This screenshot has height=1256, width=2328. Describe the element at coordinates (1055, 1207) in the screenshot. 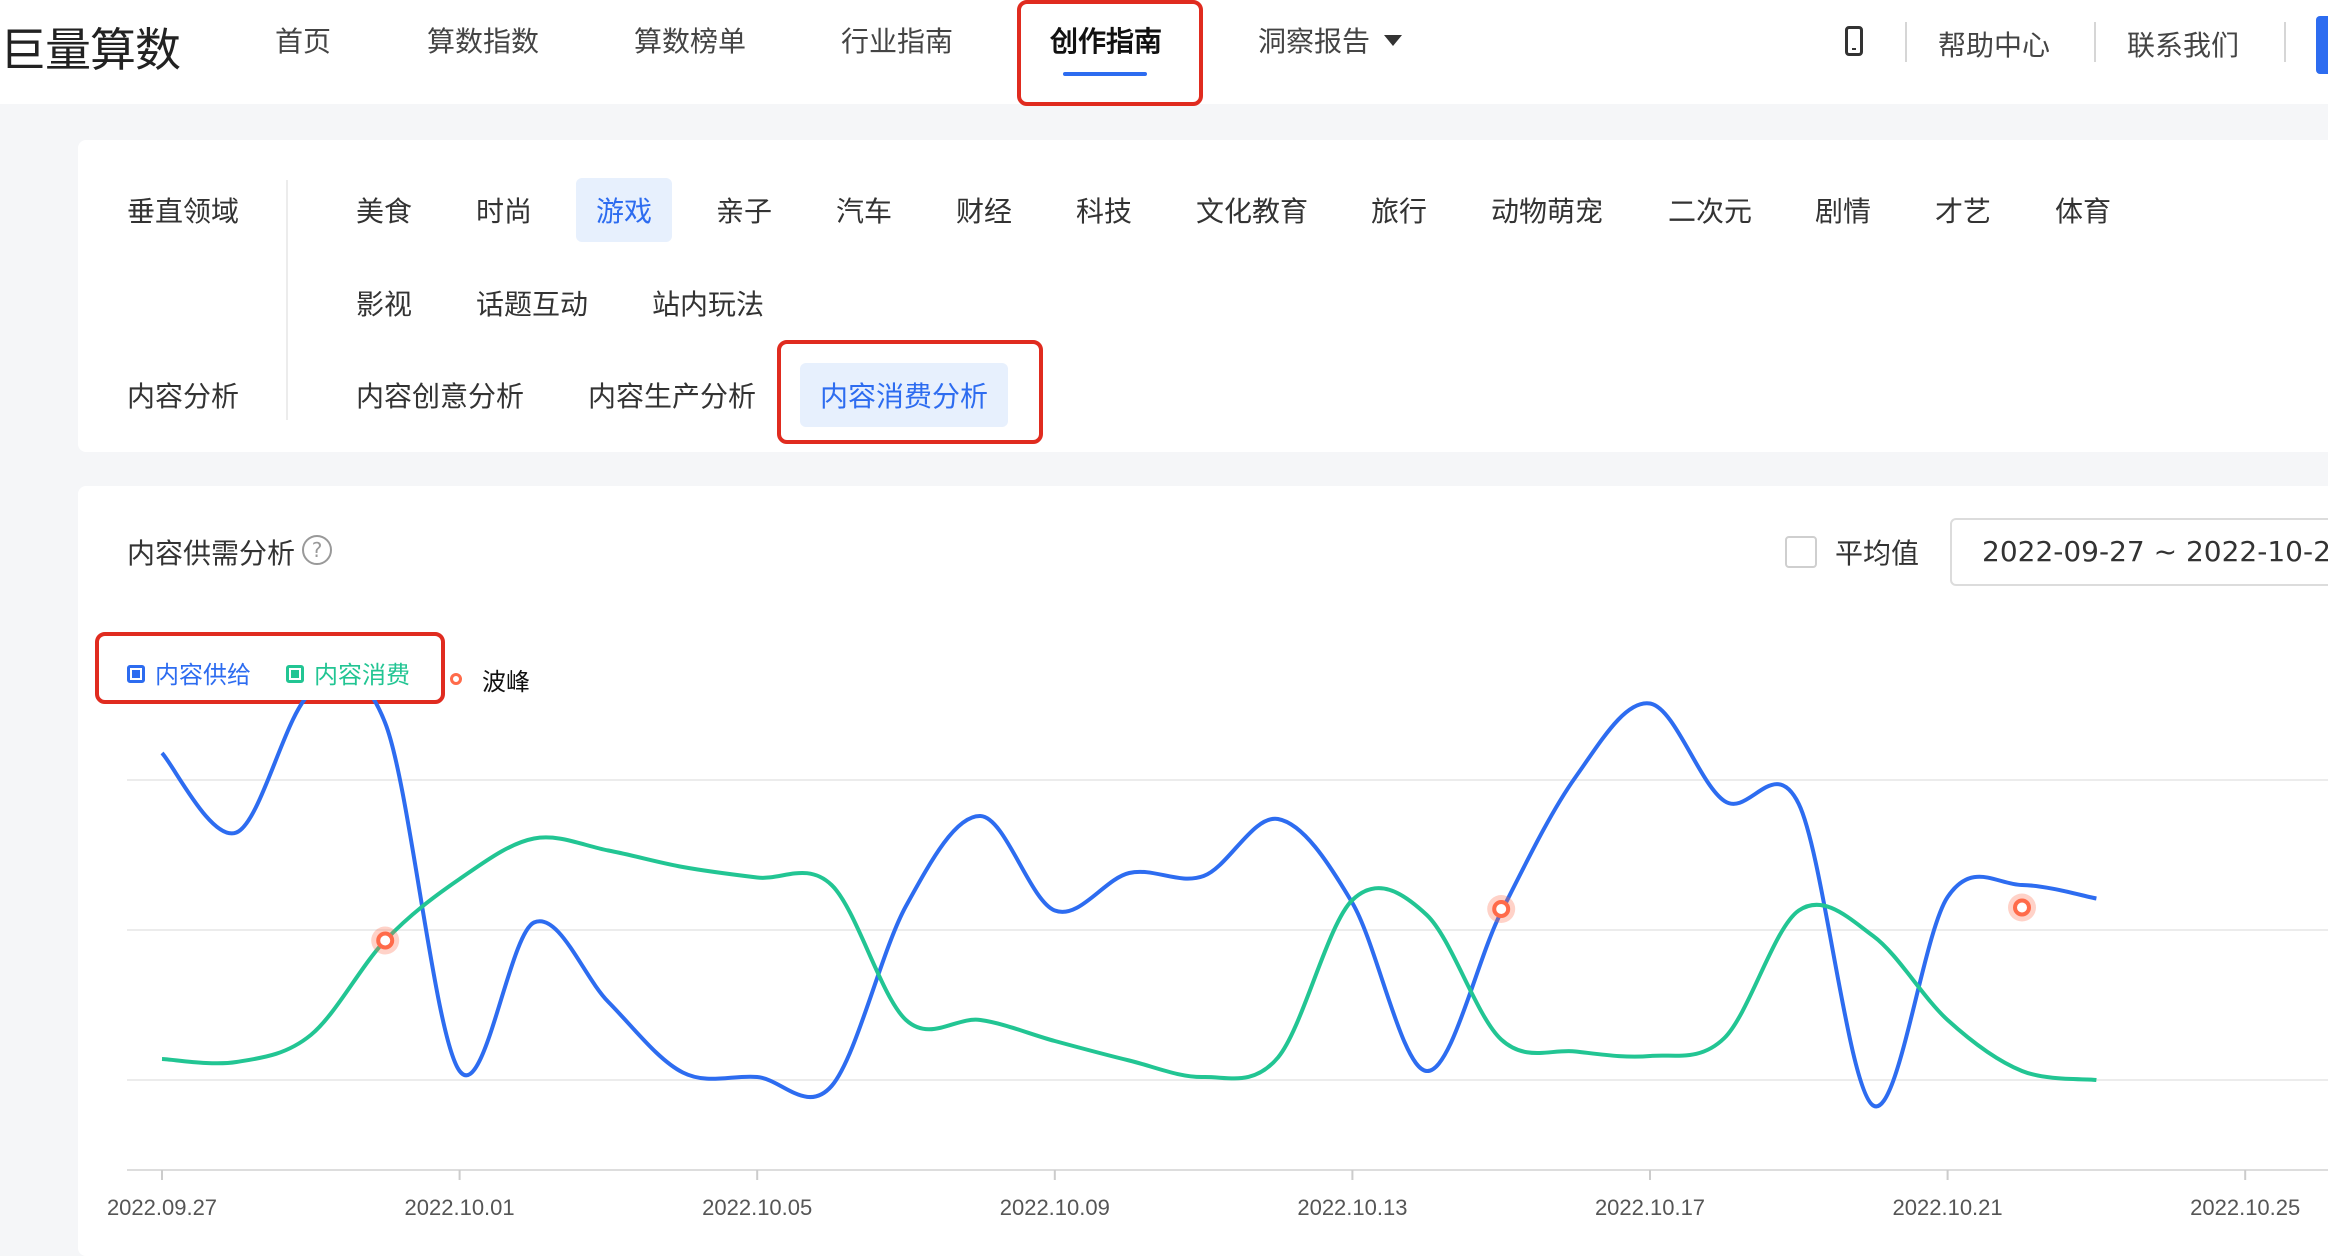

I see `x-tick-label: 2022.10.09` at that location.